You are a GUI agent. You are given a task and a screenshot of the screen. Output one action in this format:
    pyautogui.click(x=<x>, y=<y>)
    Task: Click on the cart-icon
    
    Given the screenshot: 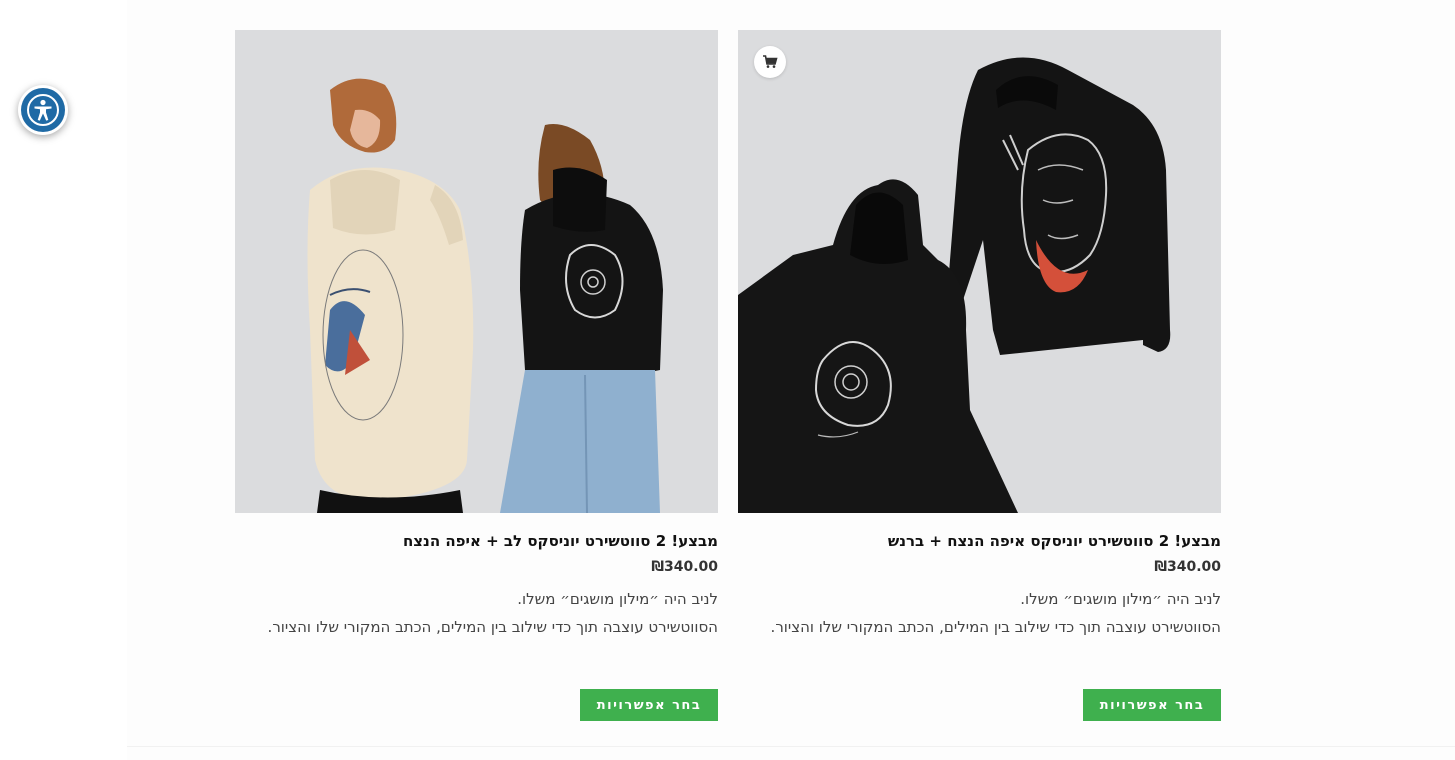 What is the action you would take?
    pyautogui.click(x=770, y=61)
    